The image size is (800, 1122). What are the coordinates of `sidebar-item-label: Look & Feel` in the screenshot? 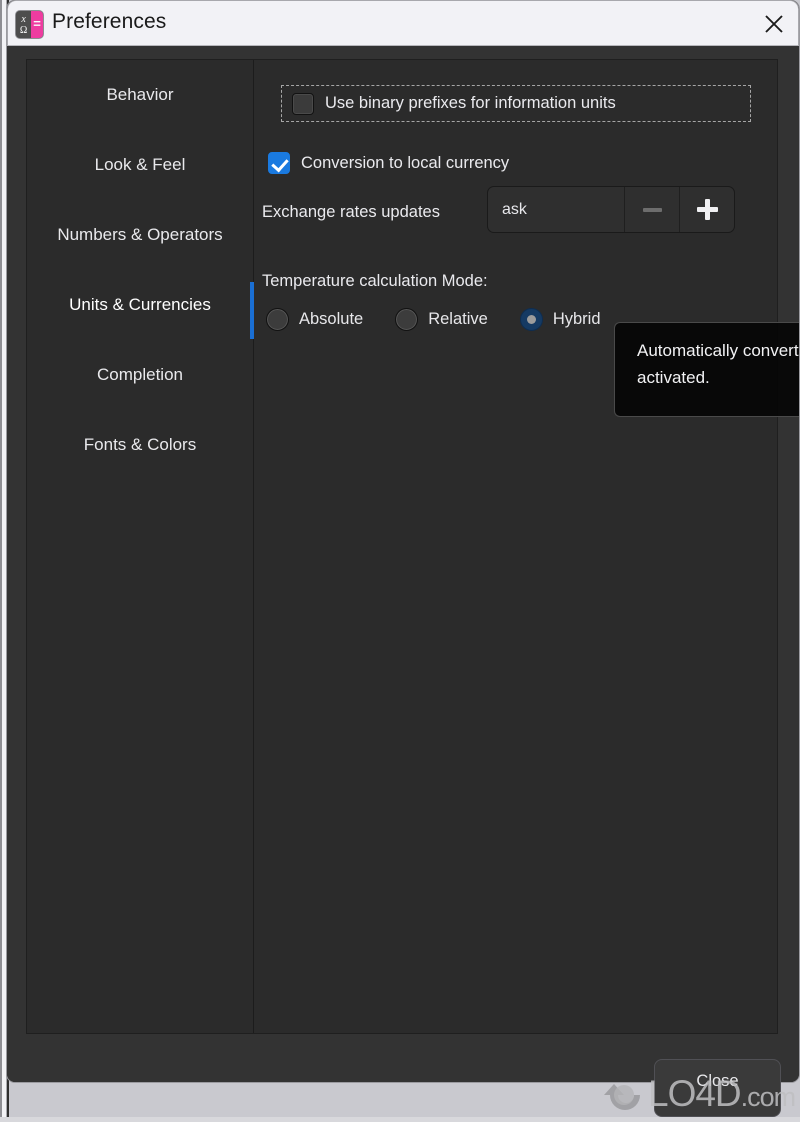 It's located at (140, 165).